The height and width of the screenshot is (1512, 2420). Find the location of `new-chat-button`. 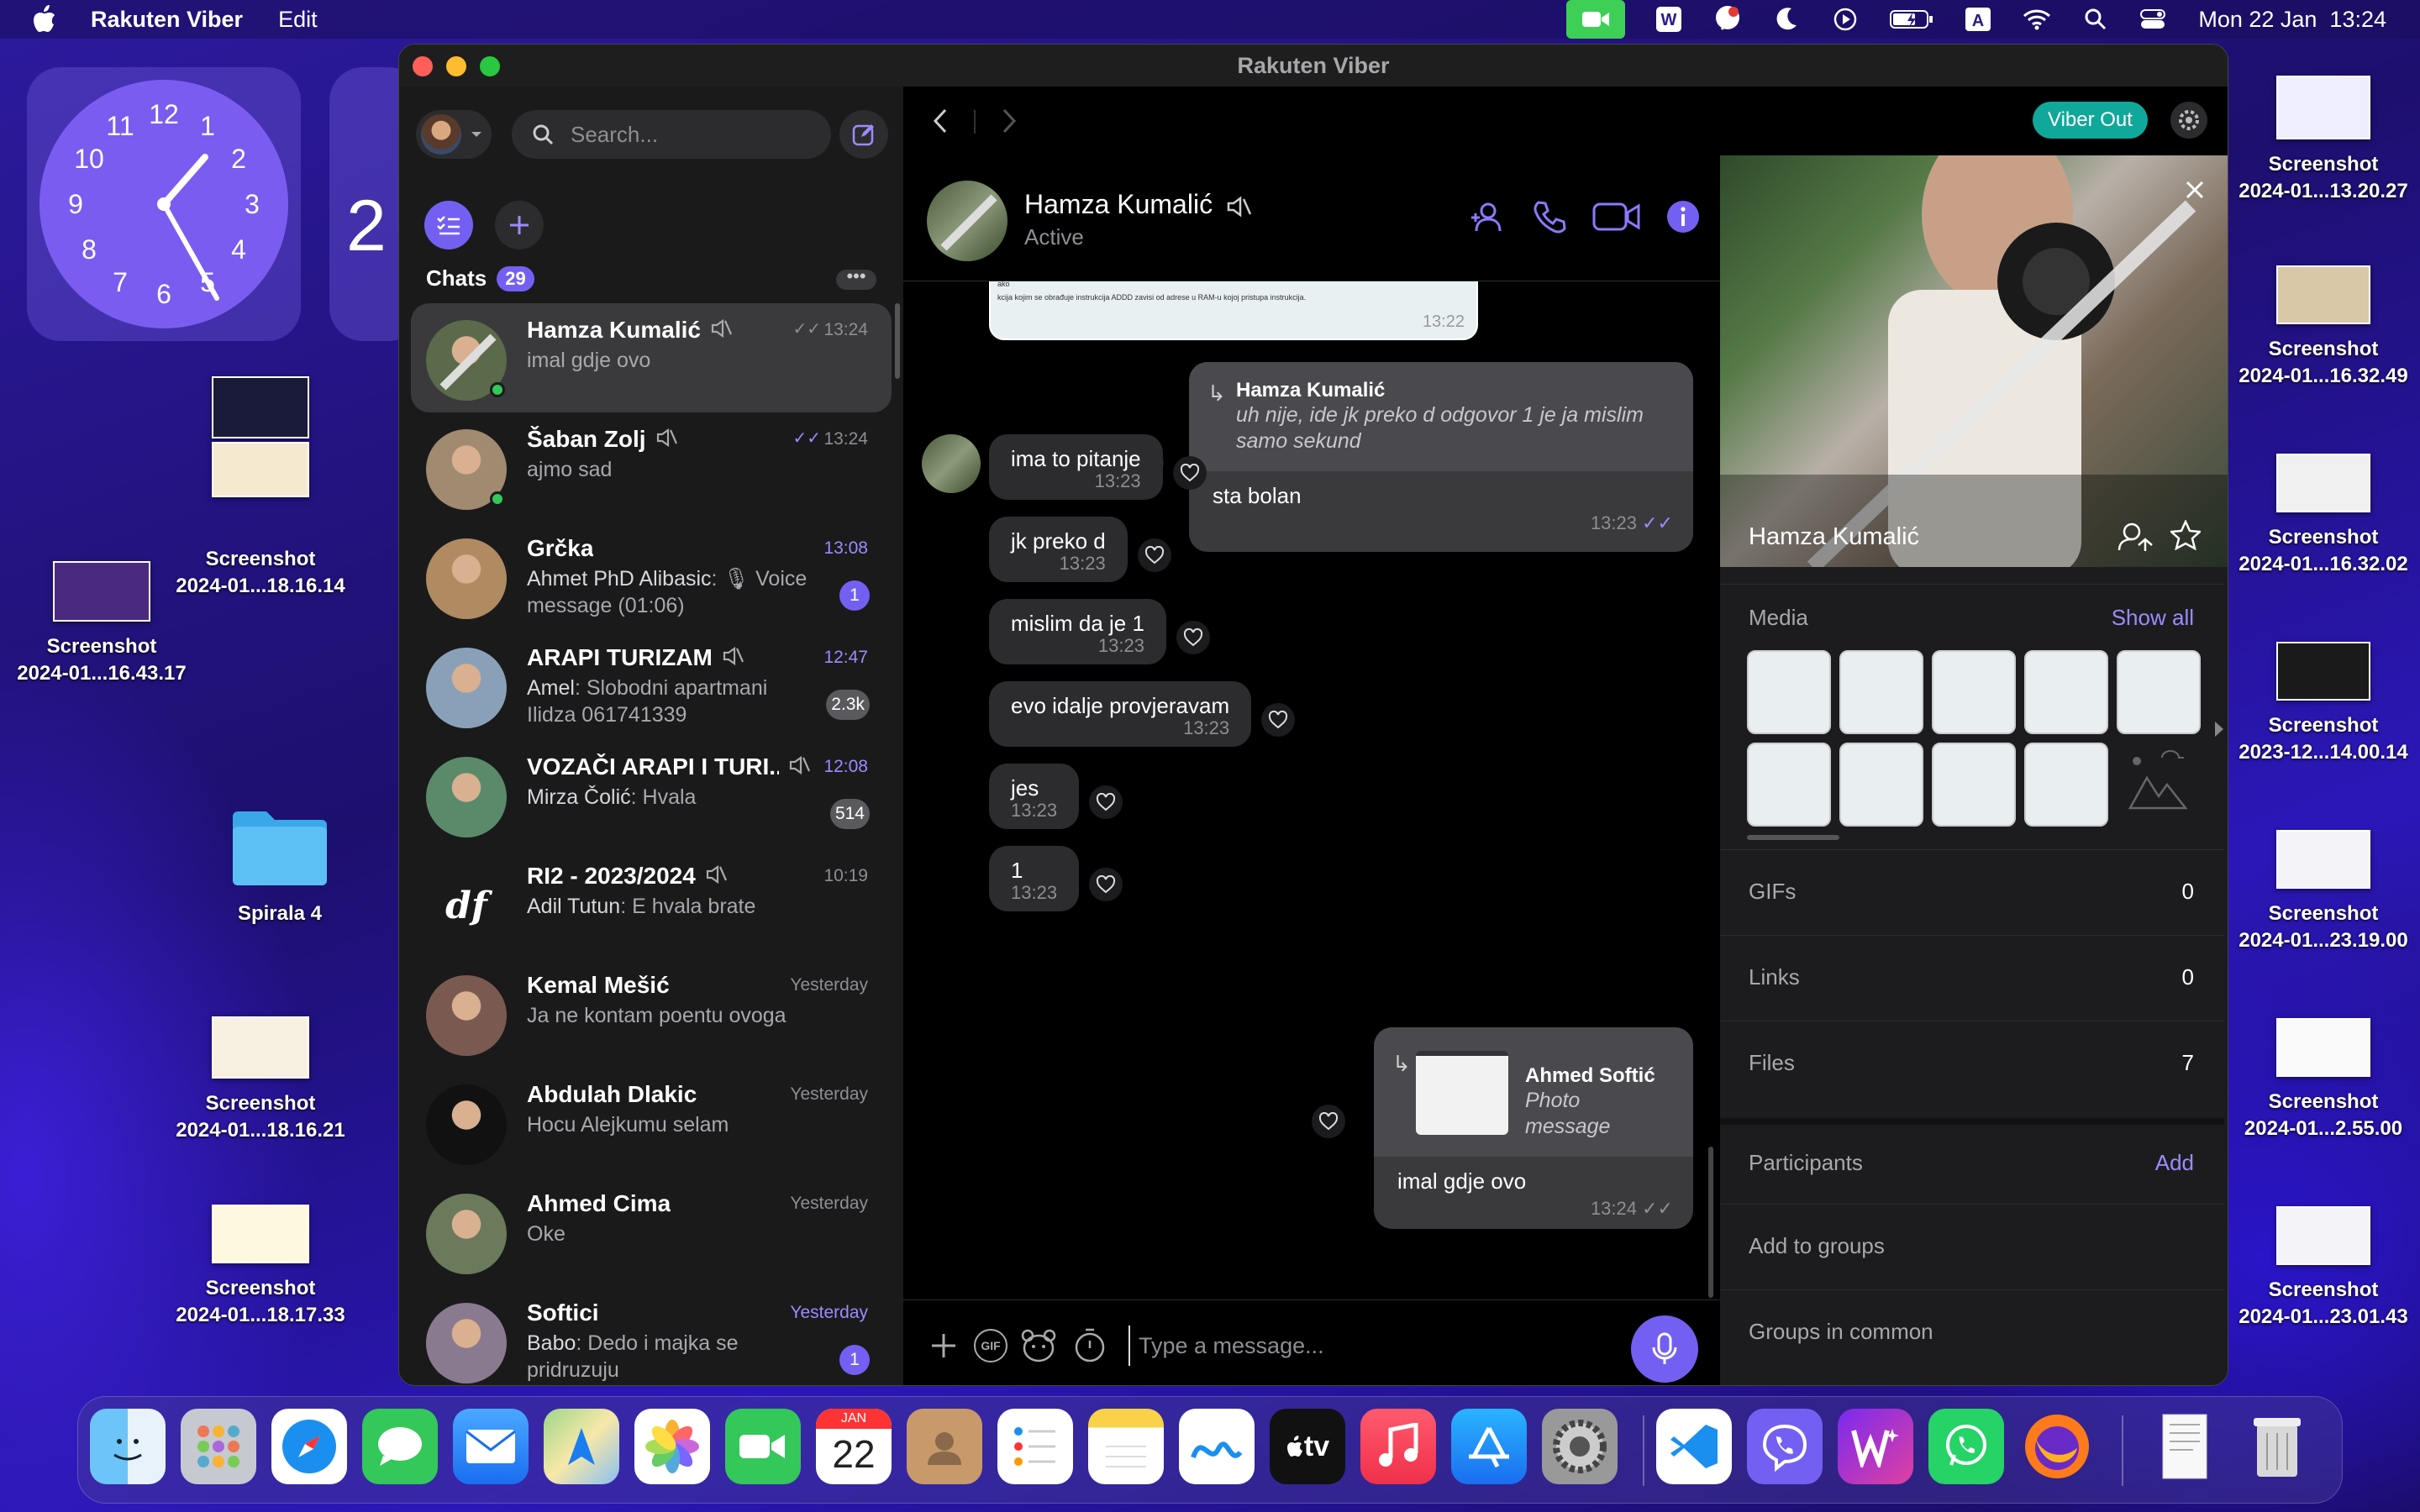

new-chat-button is located at coordinates (519, 225).